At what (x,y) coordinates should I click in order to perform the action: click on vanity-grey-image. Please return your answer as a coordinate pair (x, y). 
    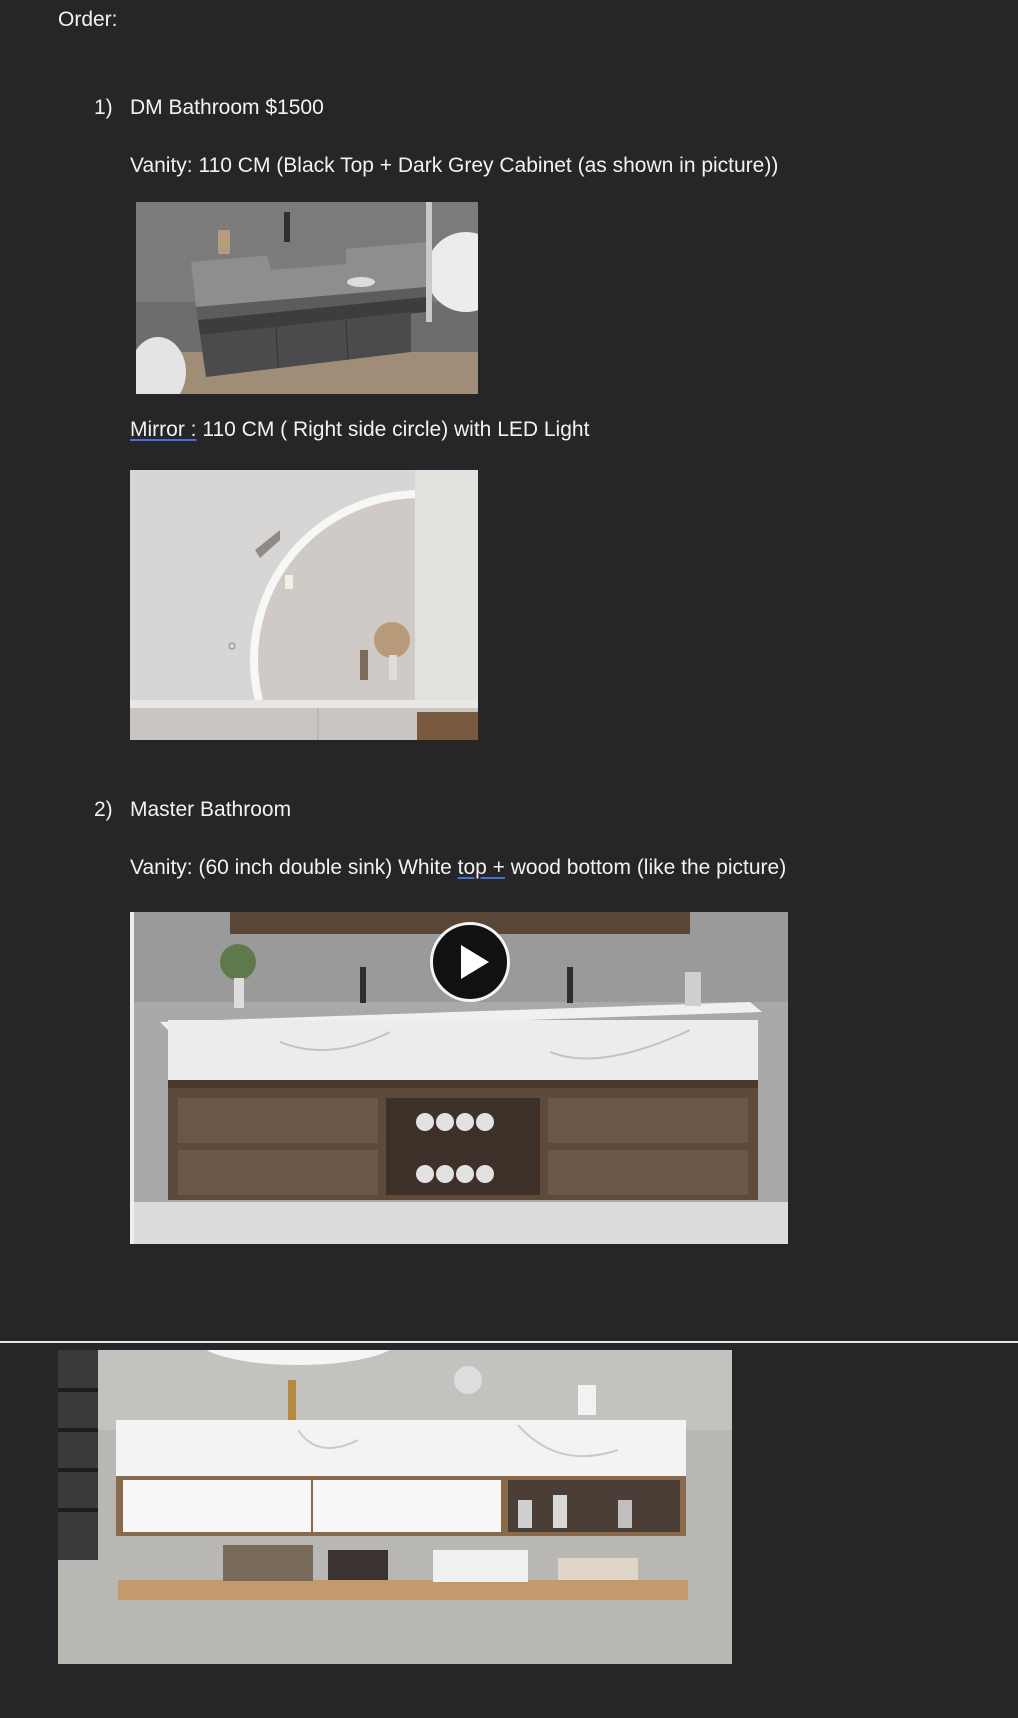
    Looking at the image, I should click on (307, 298).